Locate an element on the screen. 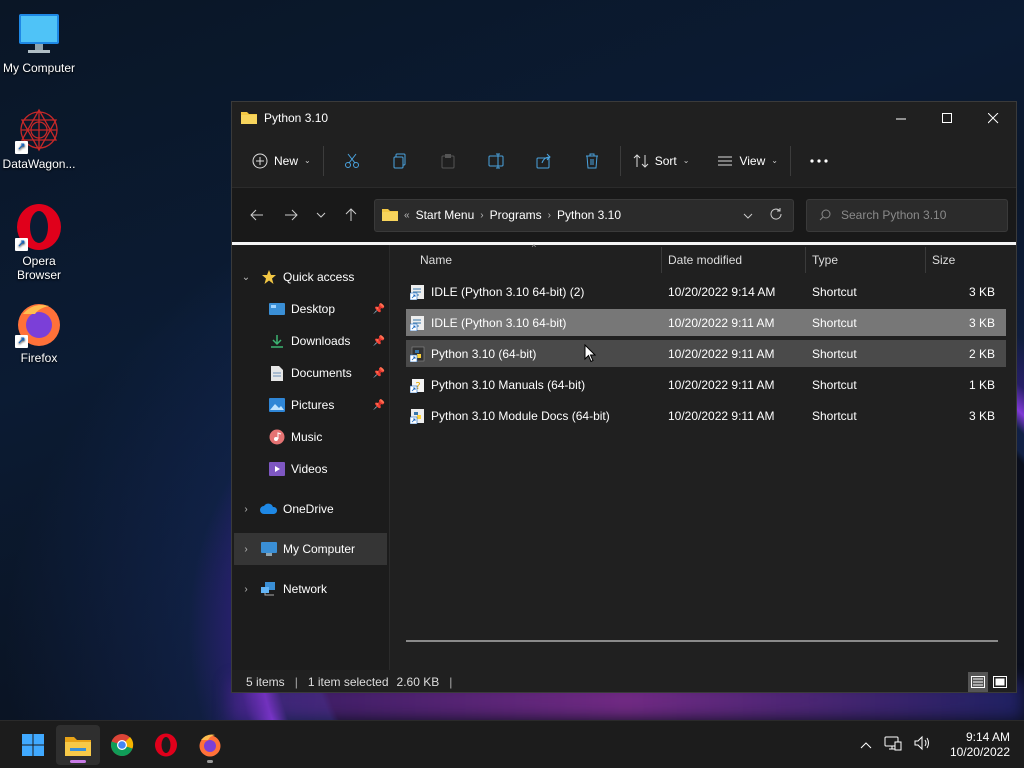  network-status-button is located at coordinates (893, 744).